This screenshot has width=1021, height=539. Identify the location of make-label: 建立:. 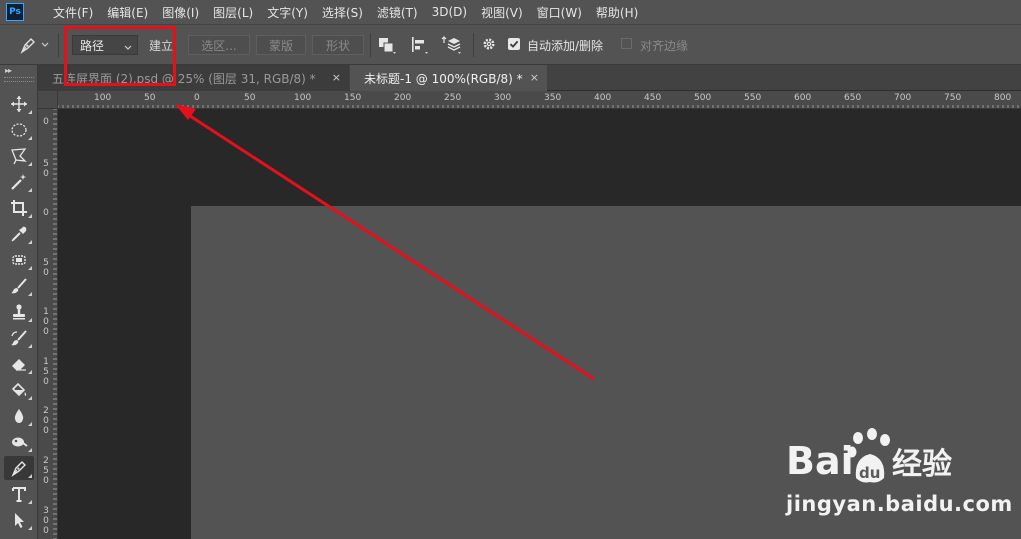
(163, 46).